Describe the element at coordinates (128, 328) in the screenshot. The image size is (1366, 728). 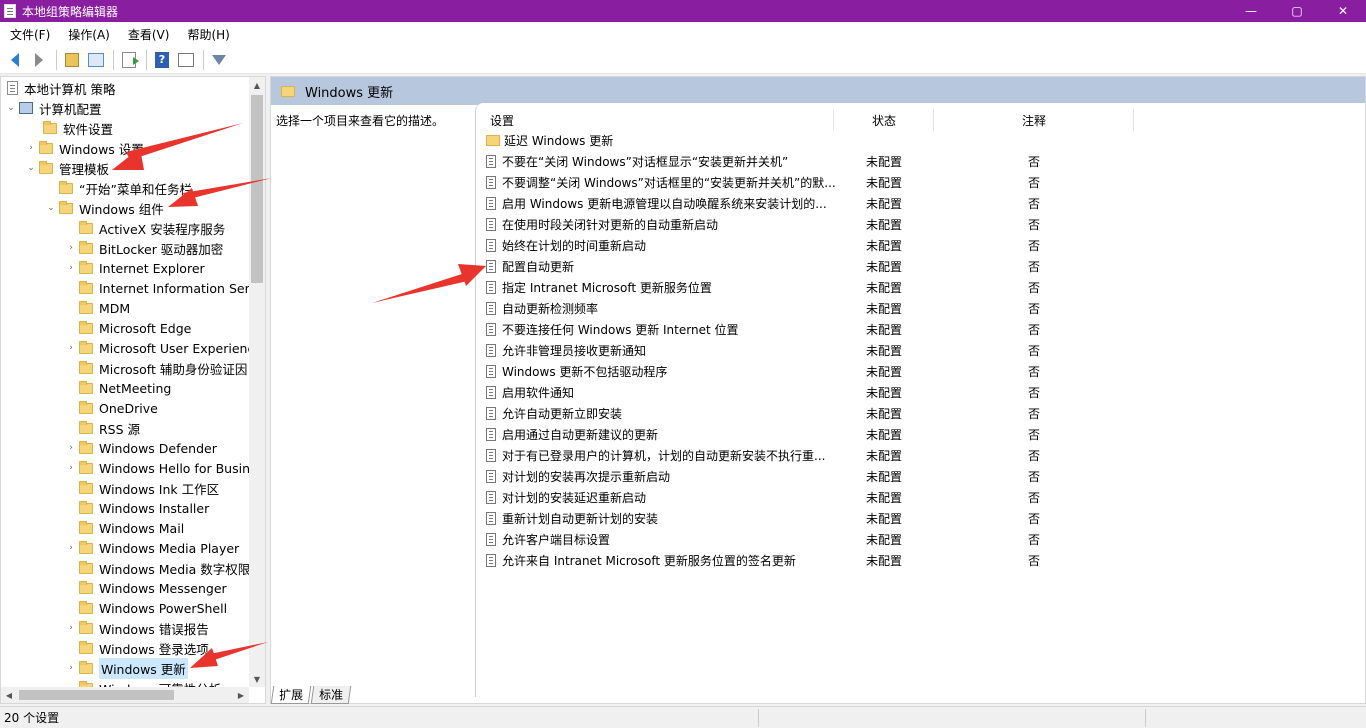
I see `tree-item-component: Microsoft Edge` at that location.